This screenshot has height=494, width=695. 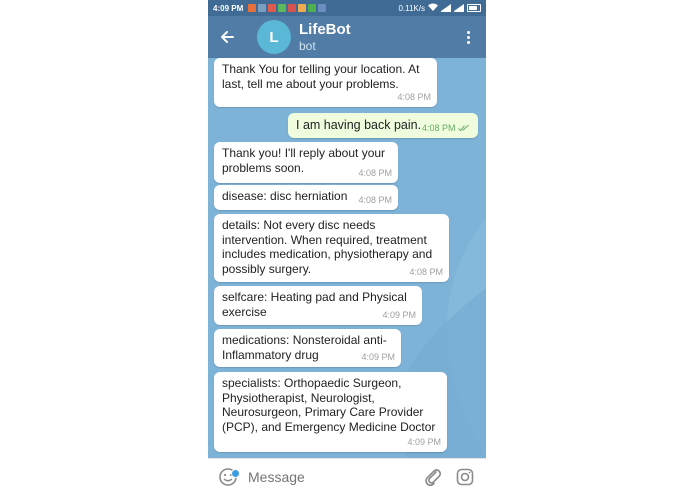 What do you see at coordinates (463, 128) in the screenshot?
I see `double-check-icon` at bounding box center [463, 128].